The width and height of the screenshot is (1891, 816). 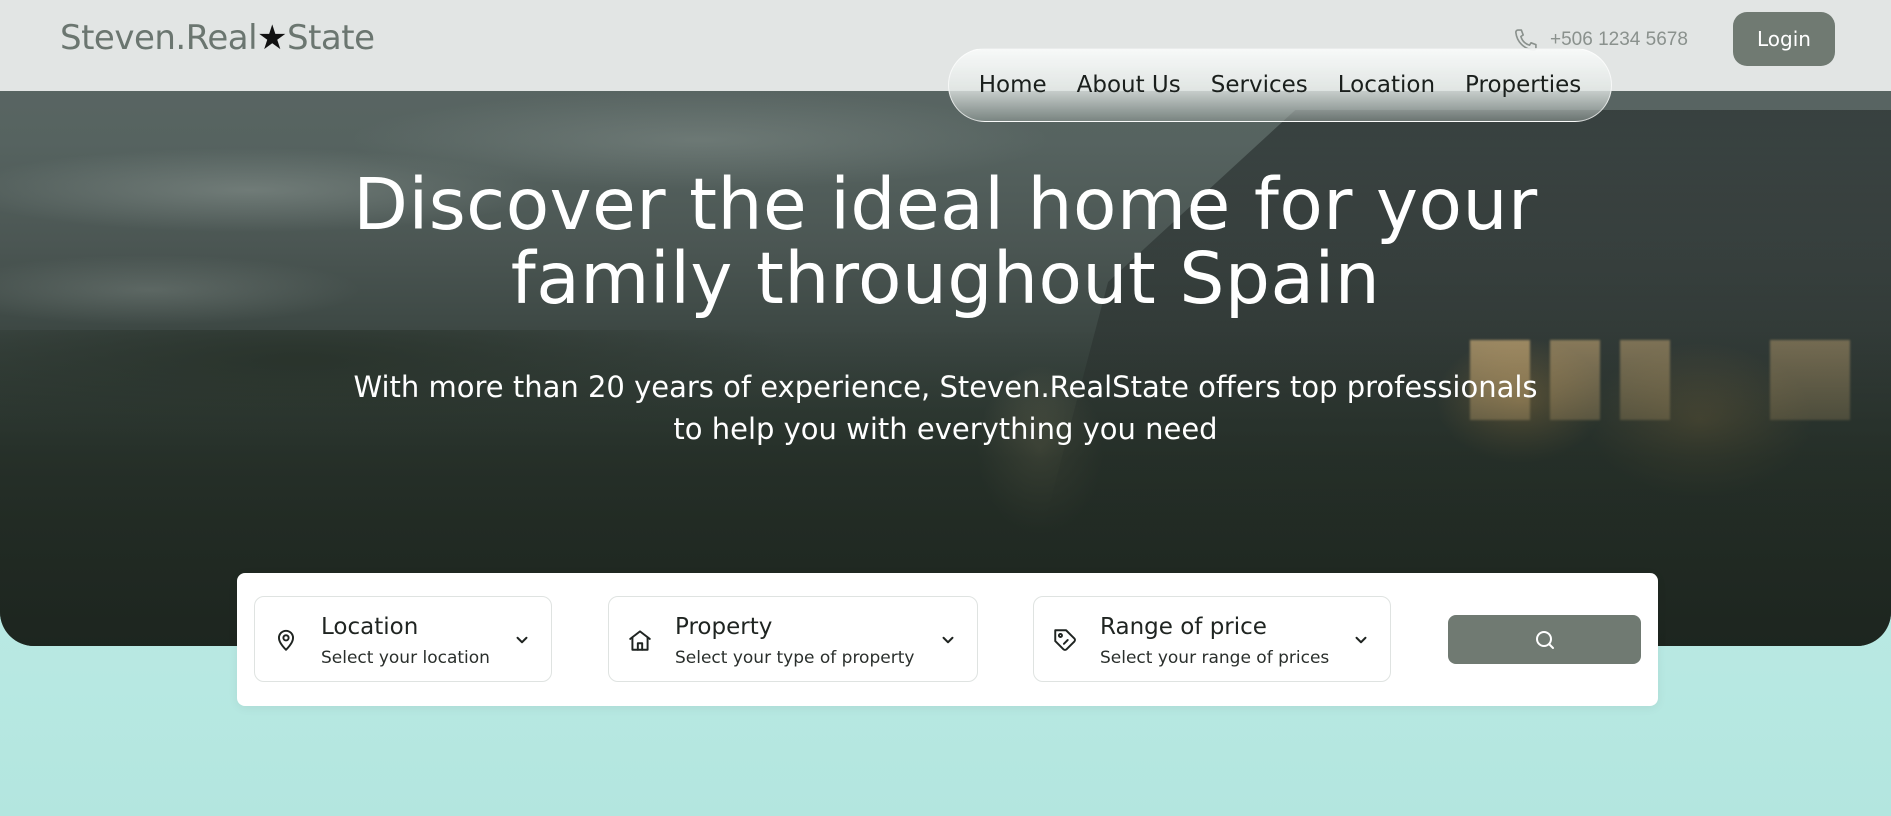 What do you see at coordinates (159, 38) in the screenshot?
I see `brand-name-part1: Steven.Real` at bounding box center [159, 38].